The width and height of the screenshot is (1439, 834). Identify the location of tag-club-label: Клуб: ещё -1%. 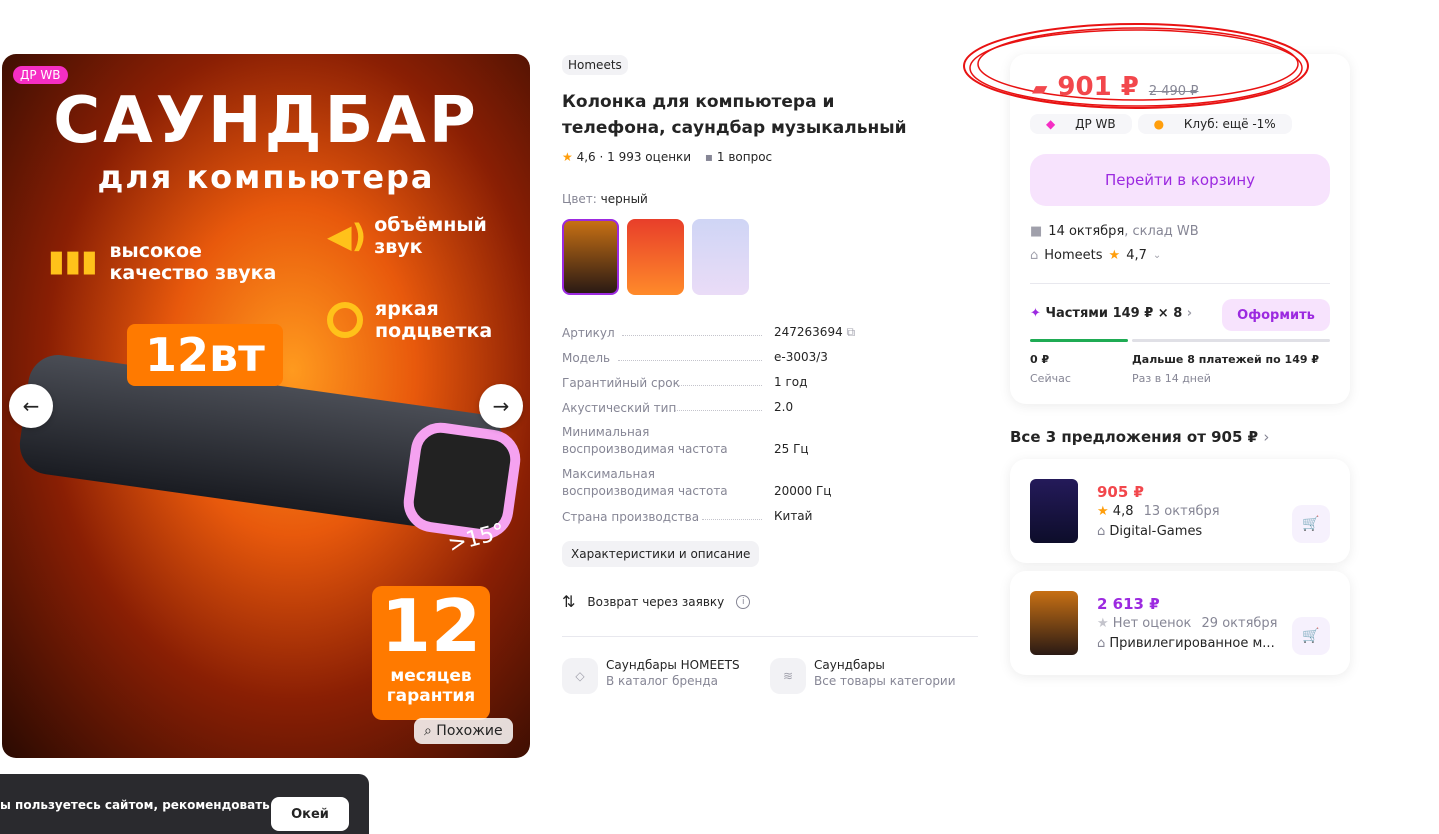
(1229, 124).